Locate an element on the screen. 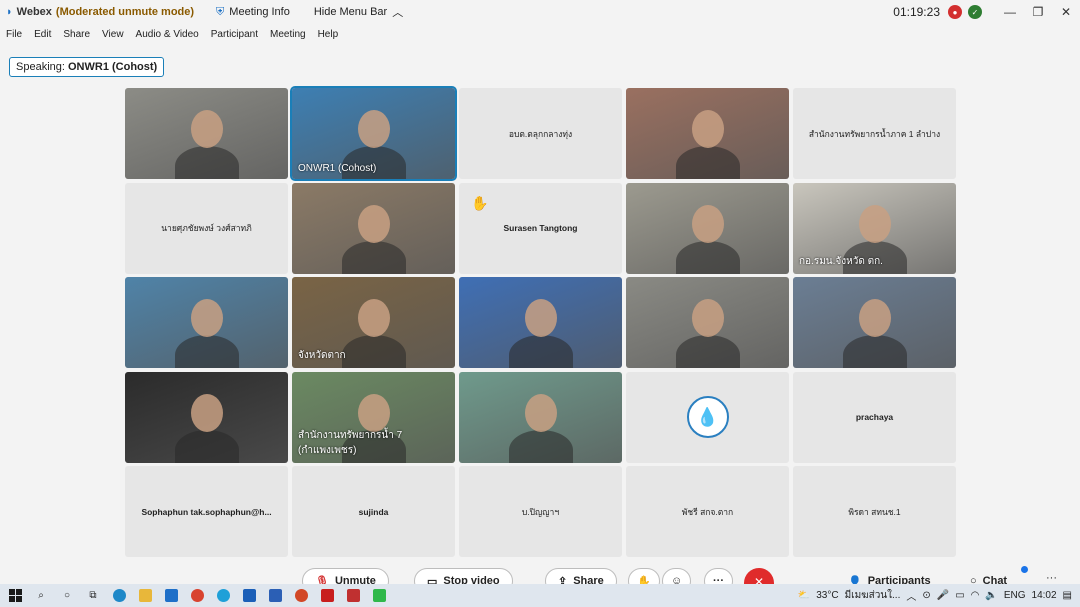 This screenshot has height=607, width=1080. participant-tile: ONWR1 (Cohost) is located at coordinates (373, 133).